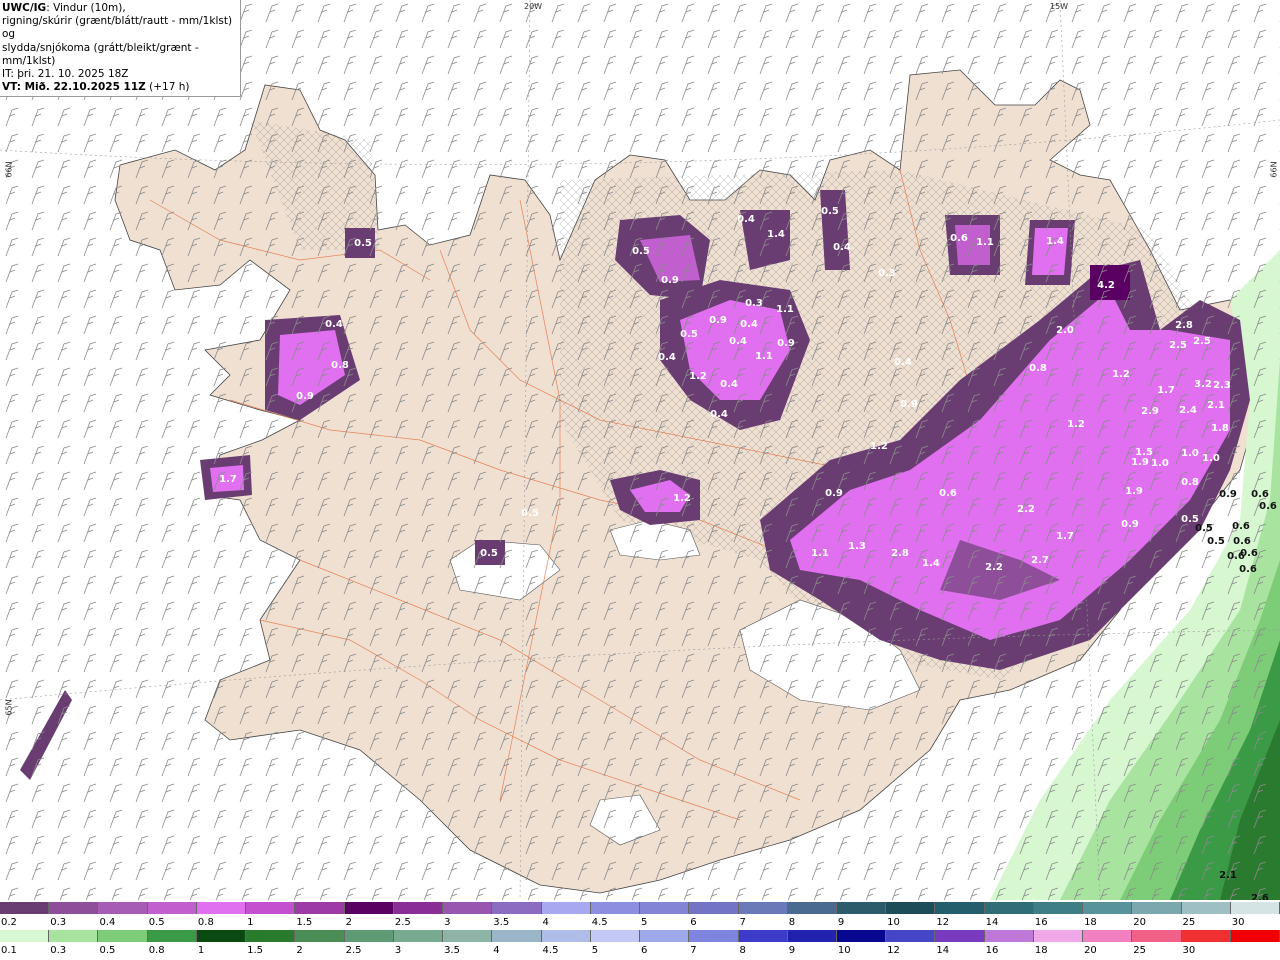 The image size is (1280, 960). Describe the element at coordinates (900, 553) in the screenshot. I see `snow-value-label: 2.8` at that location.